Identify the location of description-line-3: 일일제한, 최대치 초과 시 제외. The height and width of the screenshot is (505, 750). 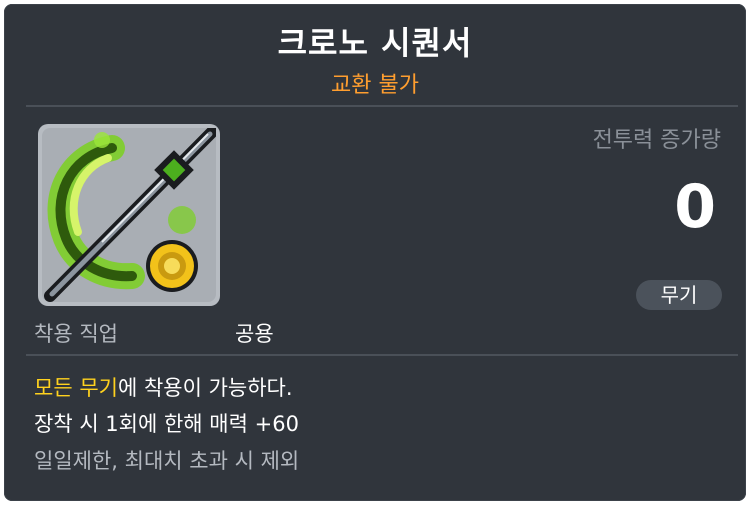
(167, 461).